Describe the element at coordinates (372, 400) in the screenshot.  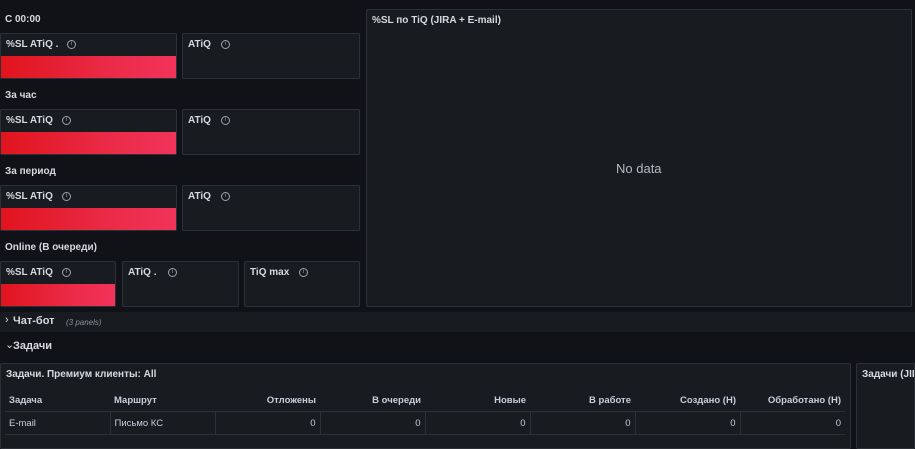
I see `column-header: В очереди` at that location.